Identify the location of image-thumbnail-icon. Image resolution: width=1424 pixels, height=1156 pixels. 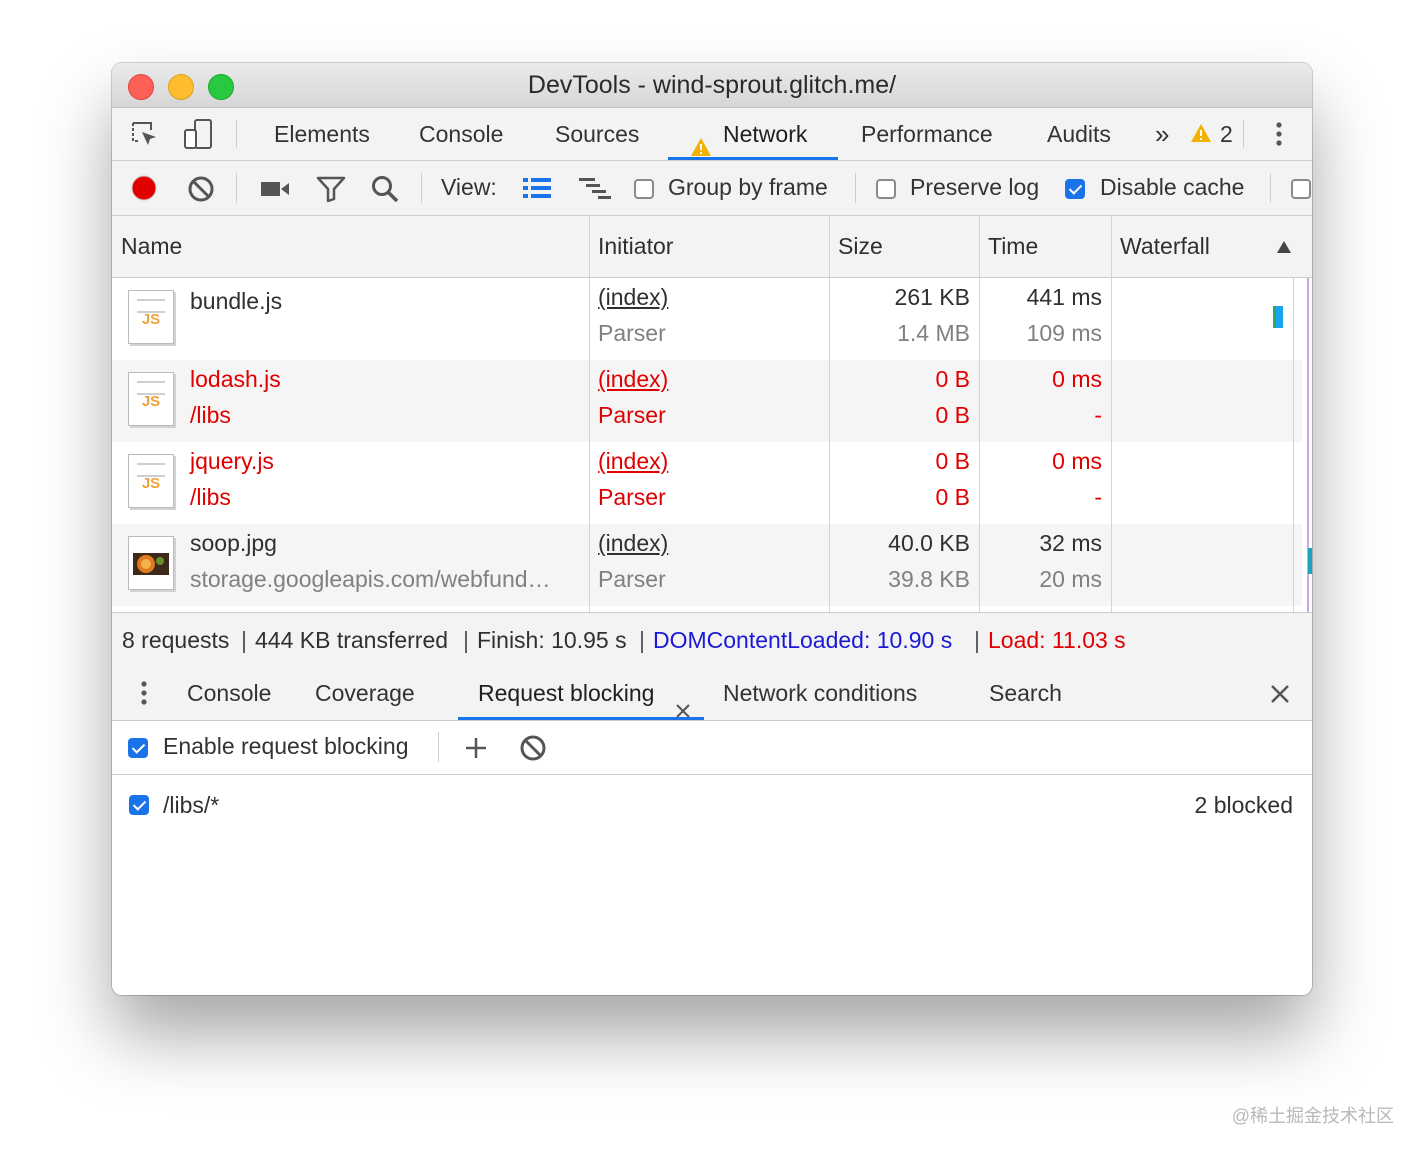
(151, 563).